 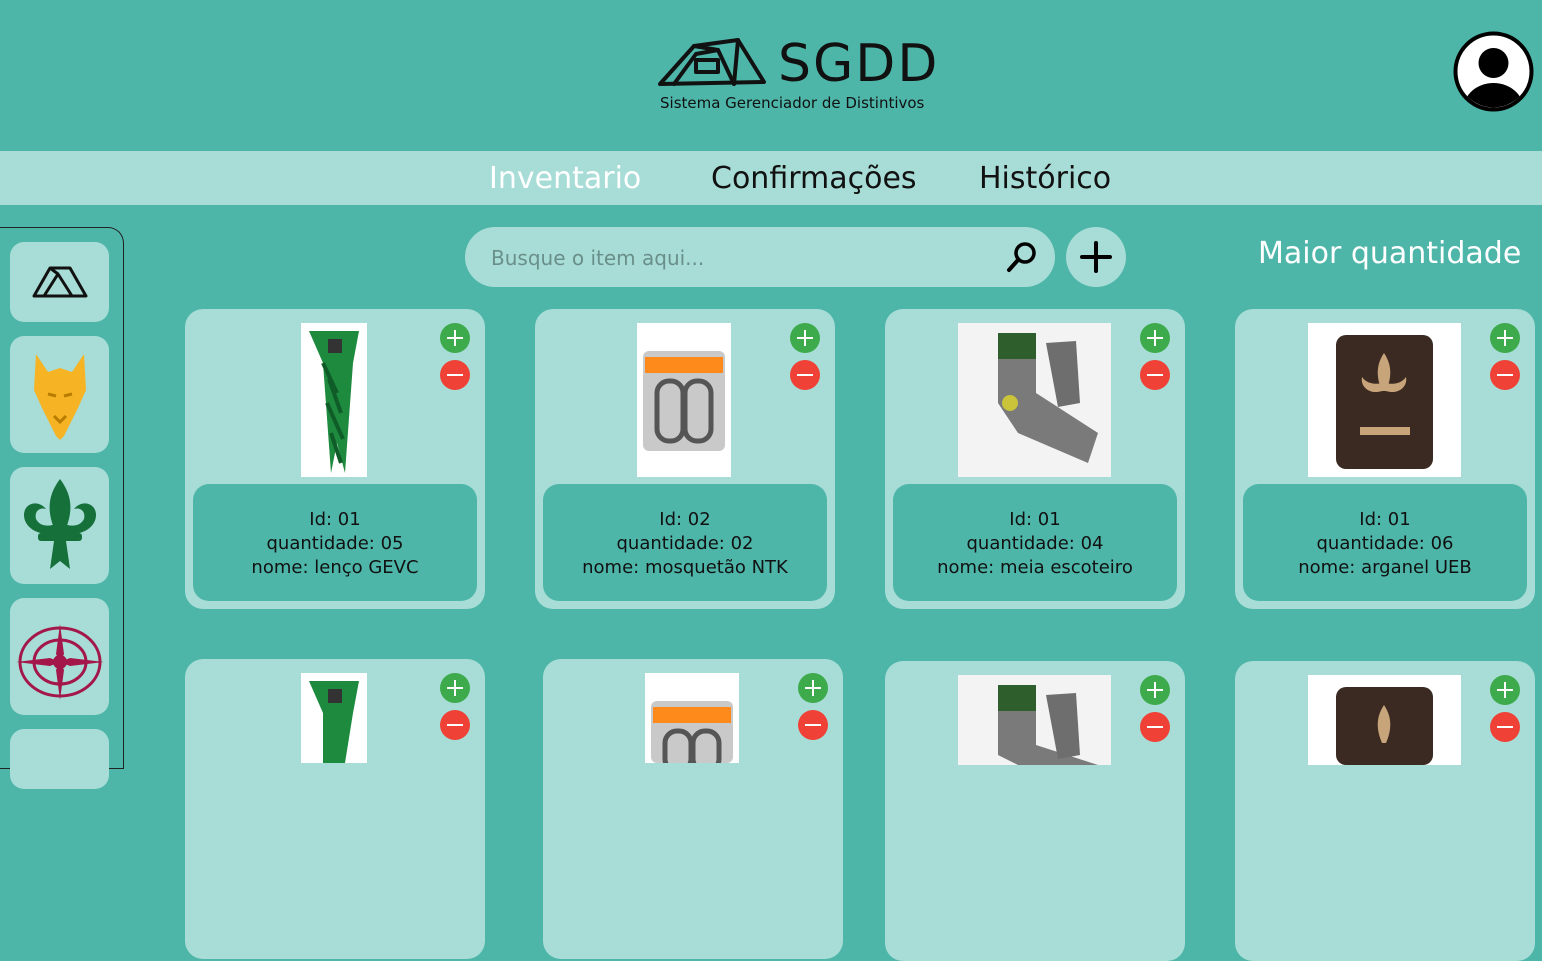 I want to click on item-info: Id: 01 quantidade: 05 nome: lenço GEVC, so click(x=335, y=542).